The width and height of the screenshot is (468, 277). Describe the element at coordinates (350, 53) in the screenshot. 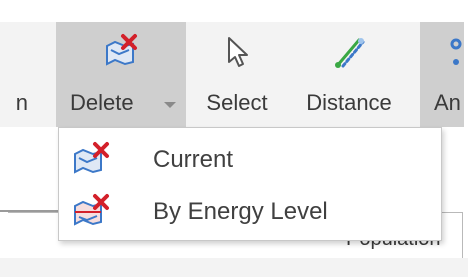

I see `distance-measure-icon` at that location.